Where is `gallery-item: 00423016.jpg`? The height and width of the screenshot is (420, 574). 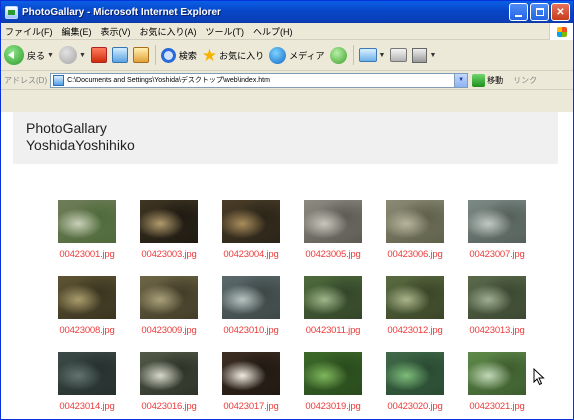 gallery-item: 00423016.jpg is located at coordinates (169, 385).